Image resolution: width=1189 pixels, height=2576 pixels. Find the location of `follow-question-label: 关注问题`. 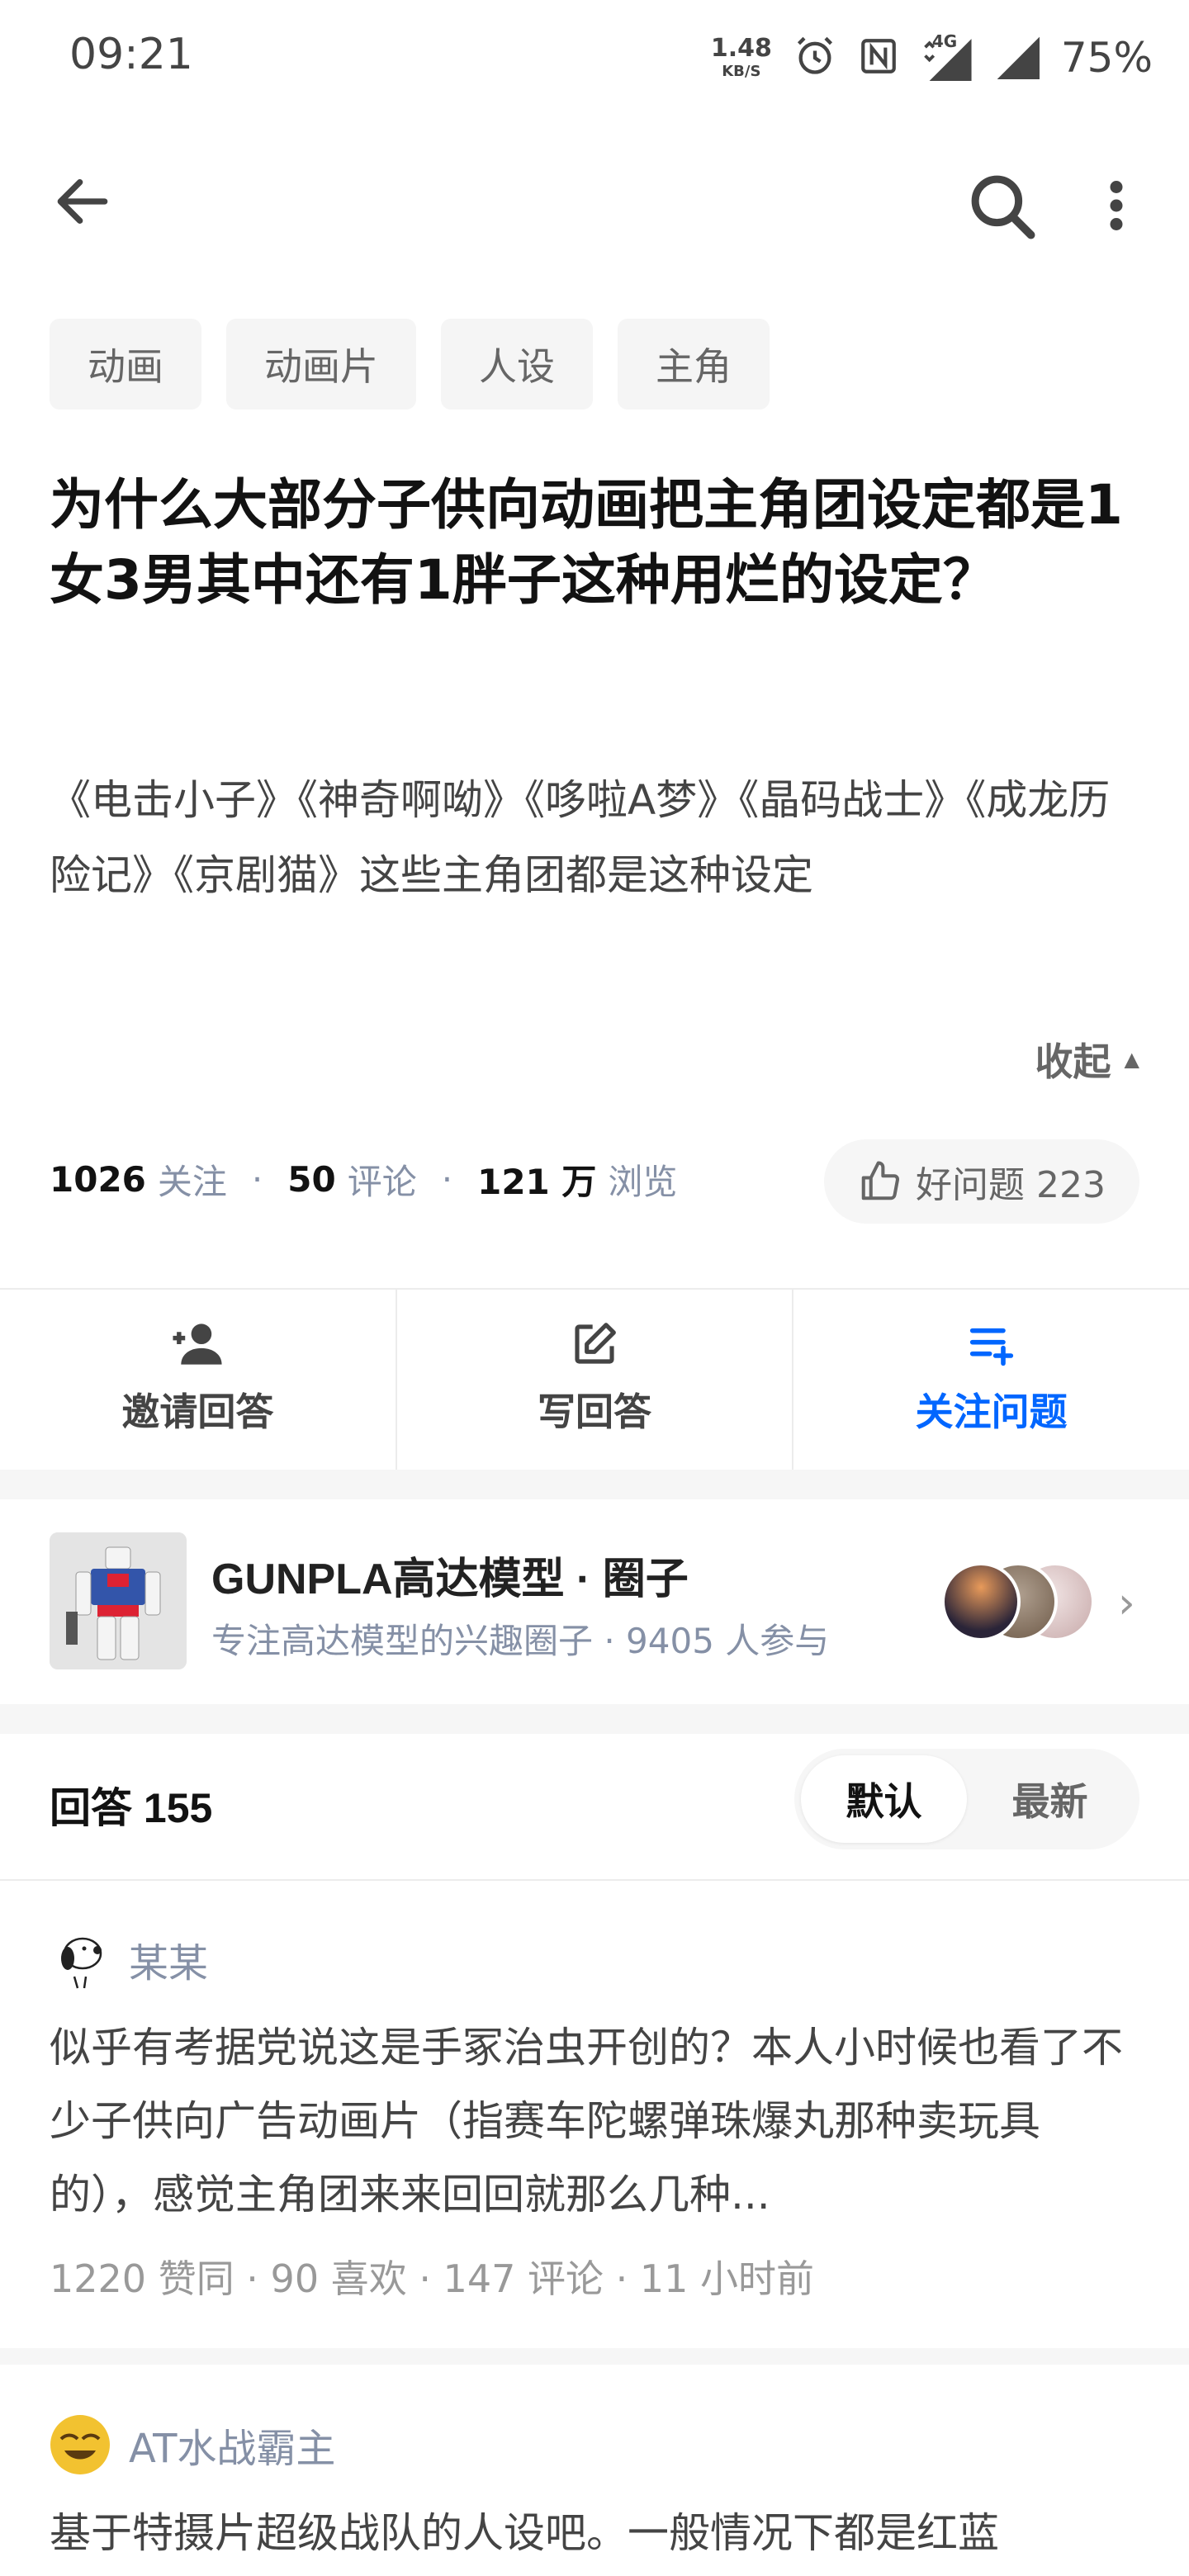

follow-question-label: 关注问题 is located at coordinates (991, 1412).